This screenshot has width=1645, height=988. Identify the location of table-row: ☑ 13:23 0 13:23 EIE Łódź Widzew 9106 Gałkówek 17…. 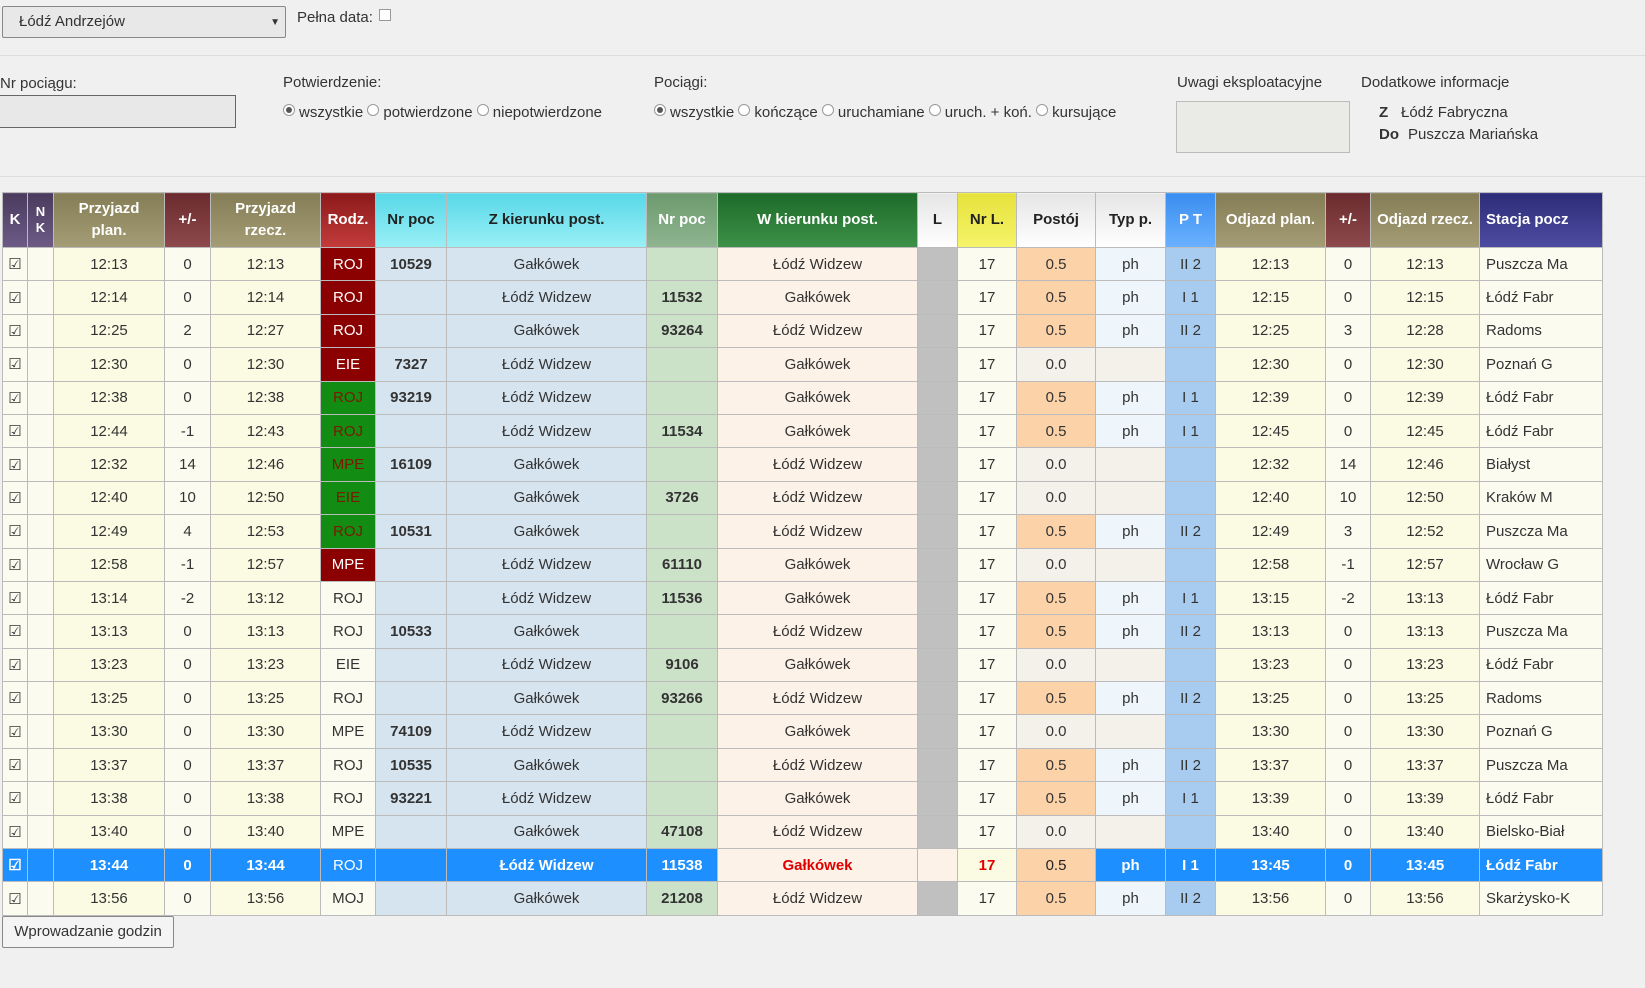
(802, 665).